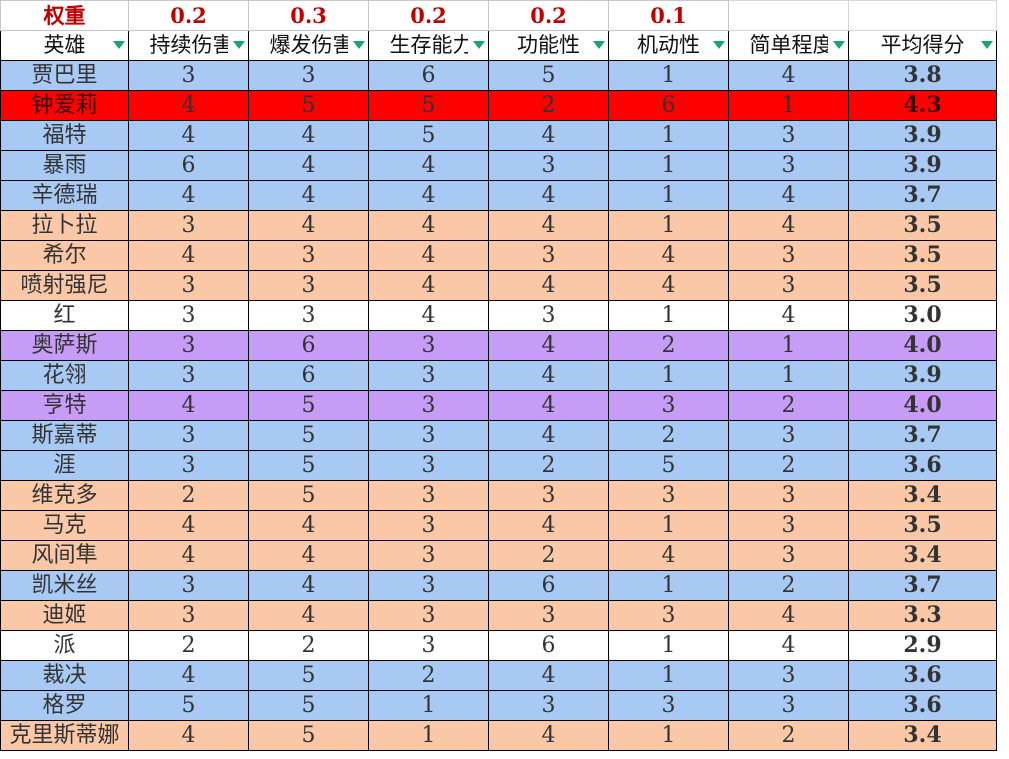 This screenshot has height=759, width=1009. I want to click on score-cell-utility: 5, so click(548, 75).